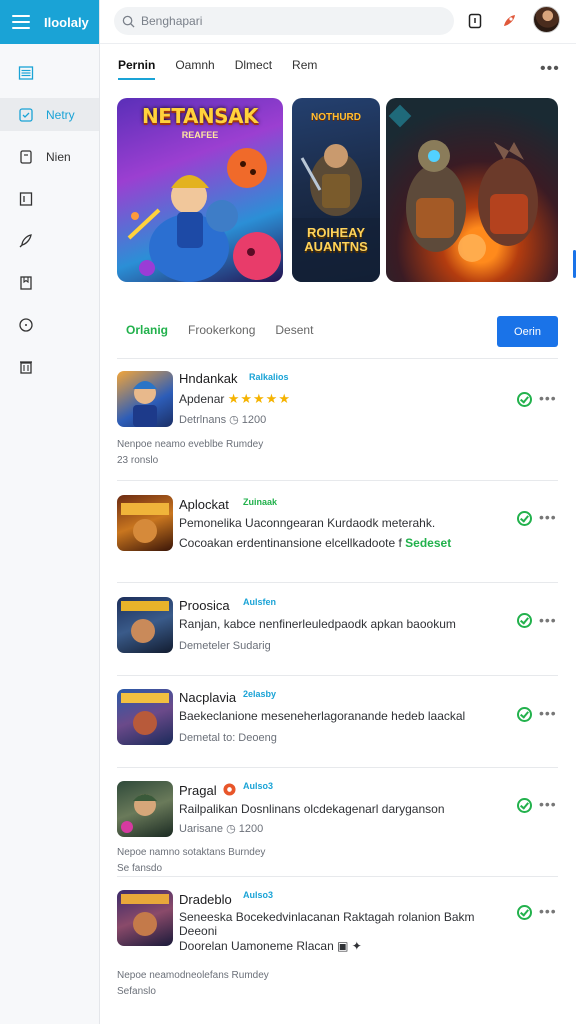 Image resolution: width=576 pixels, height=1024 pixels. What do you see at coordinates (193, 983) in the screenshot?
I see `item-note: Nepoe neamodneolefans Rumdey Sefanslo` at bounding box center [193, 983].